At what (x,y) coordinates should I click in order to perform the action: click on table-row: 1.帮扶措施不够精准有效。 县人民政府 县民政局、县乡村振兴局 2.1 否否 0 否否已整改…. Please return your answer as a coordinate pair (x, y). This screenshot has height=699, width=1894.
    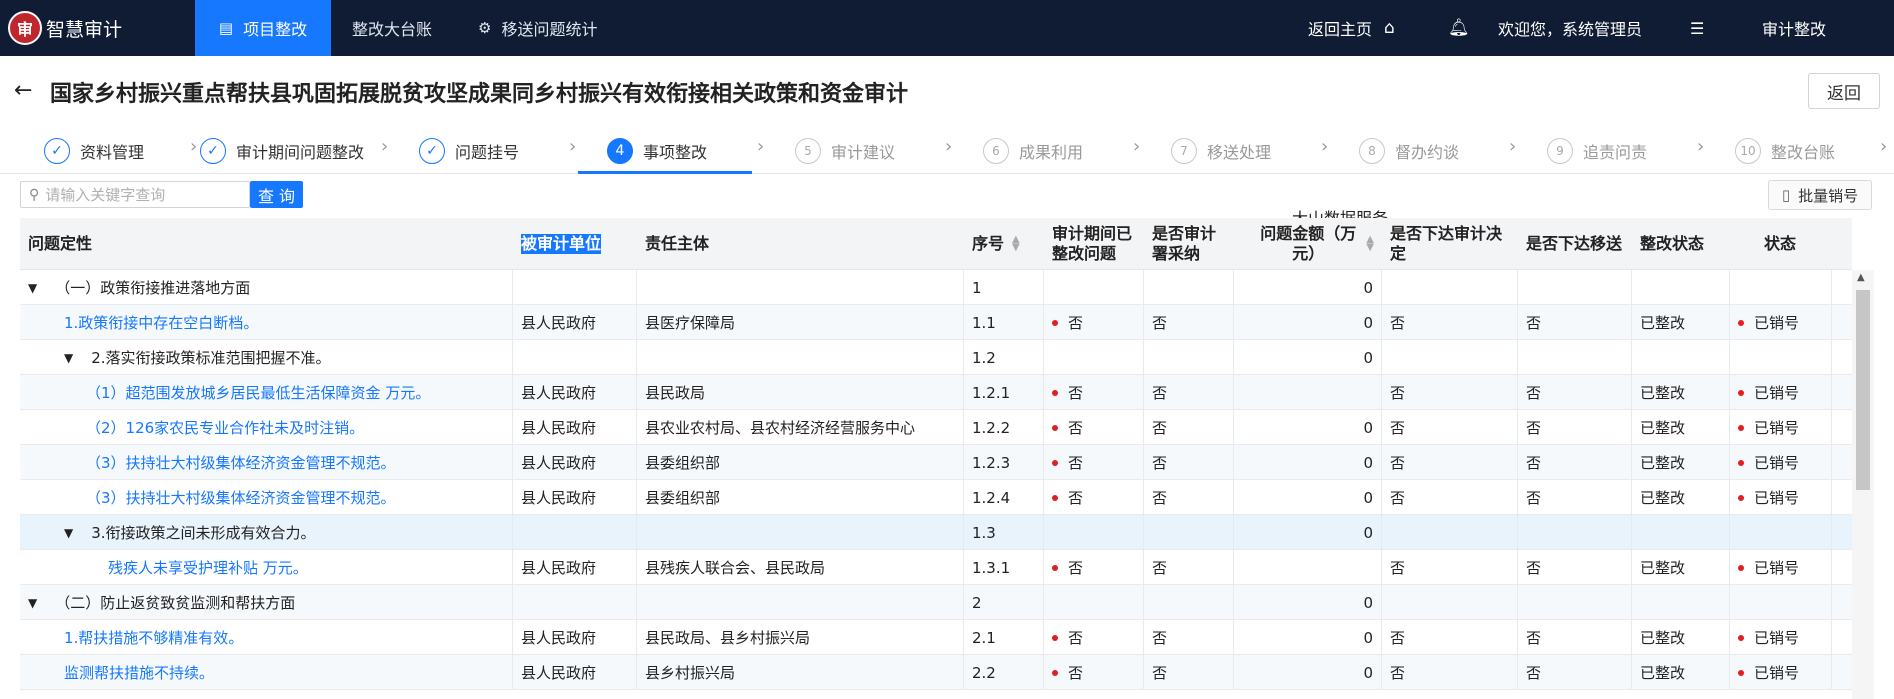
    Looking at the image, I should click on (936, 637).